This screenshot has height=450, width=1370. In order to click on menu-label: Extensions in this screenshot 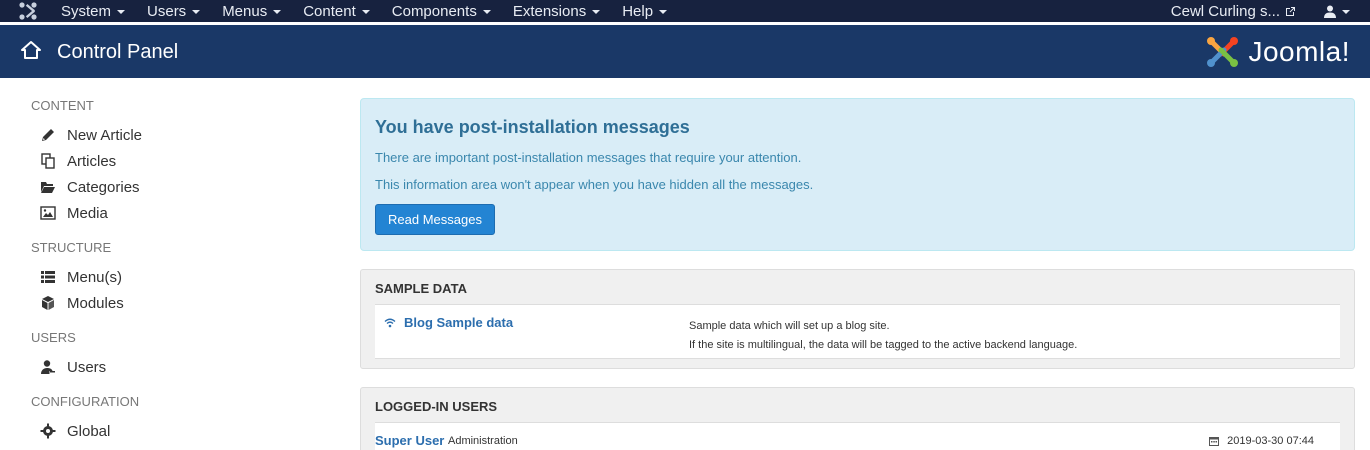, I will do `click(549, 11)`.